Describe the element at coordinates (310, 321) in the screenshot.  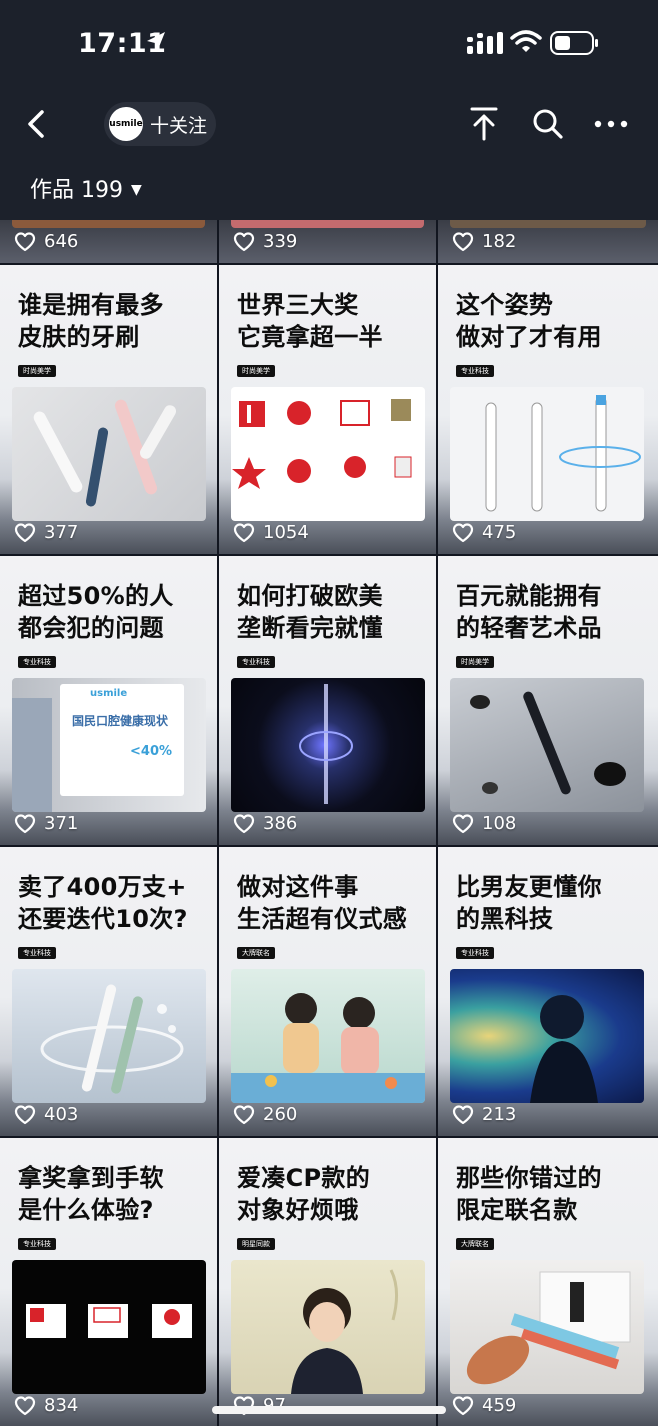
I see `video-title: 世界三大奖 它竟拿超一半` at that location.